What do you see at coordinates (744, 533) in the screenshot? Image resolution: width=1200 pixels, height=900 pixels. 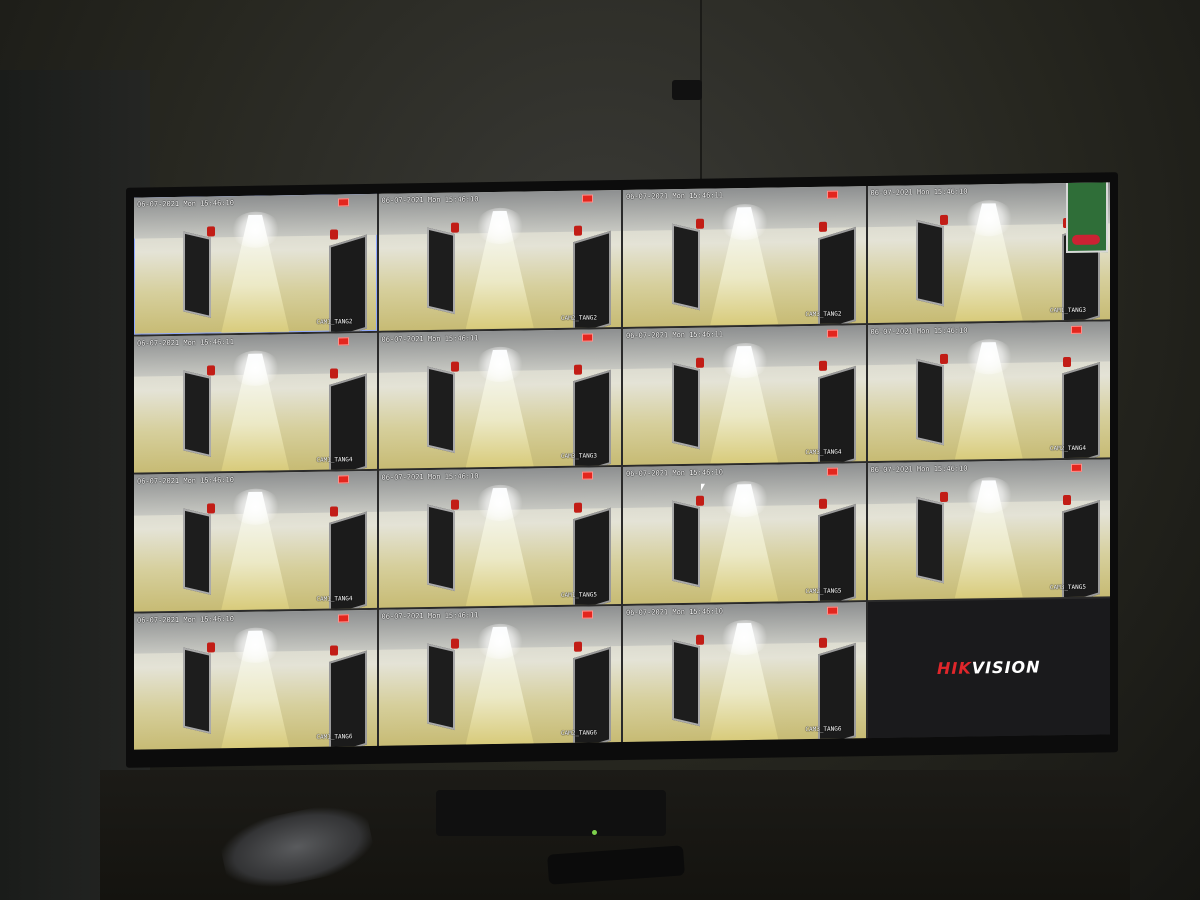 I see `camera-tile: 06-07-2021 Mon 15:46:10 CAM2_TANG5` at bounding box center [744, 533].